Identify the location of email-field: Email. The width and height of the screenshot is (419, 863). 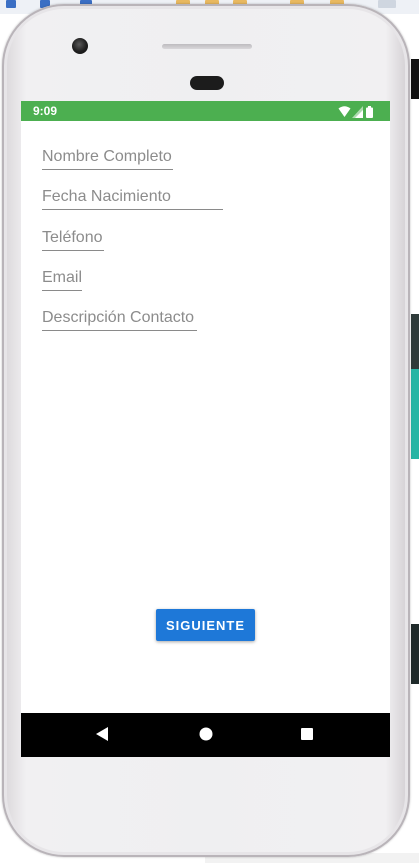
(62, 279).